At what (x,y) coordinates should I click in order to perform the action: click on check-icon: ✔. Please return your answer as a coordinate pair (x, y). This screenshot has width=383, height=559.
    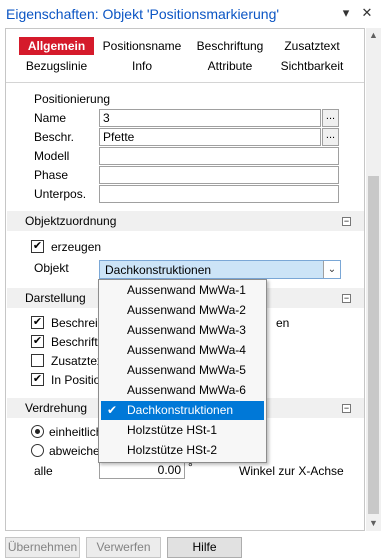
    Looking at the image, I should click on (112, 410).